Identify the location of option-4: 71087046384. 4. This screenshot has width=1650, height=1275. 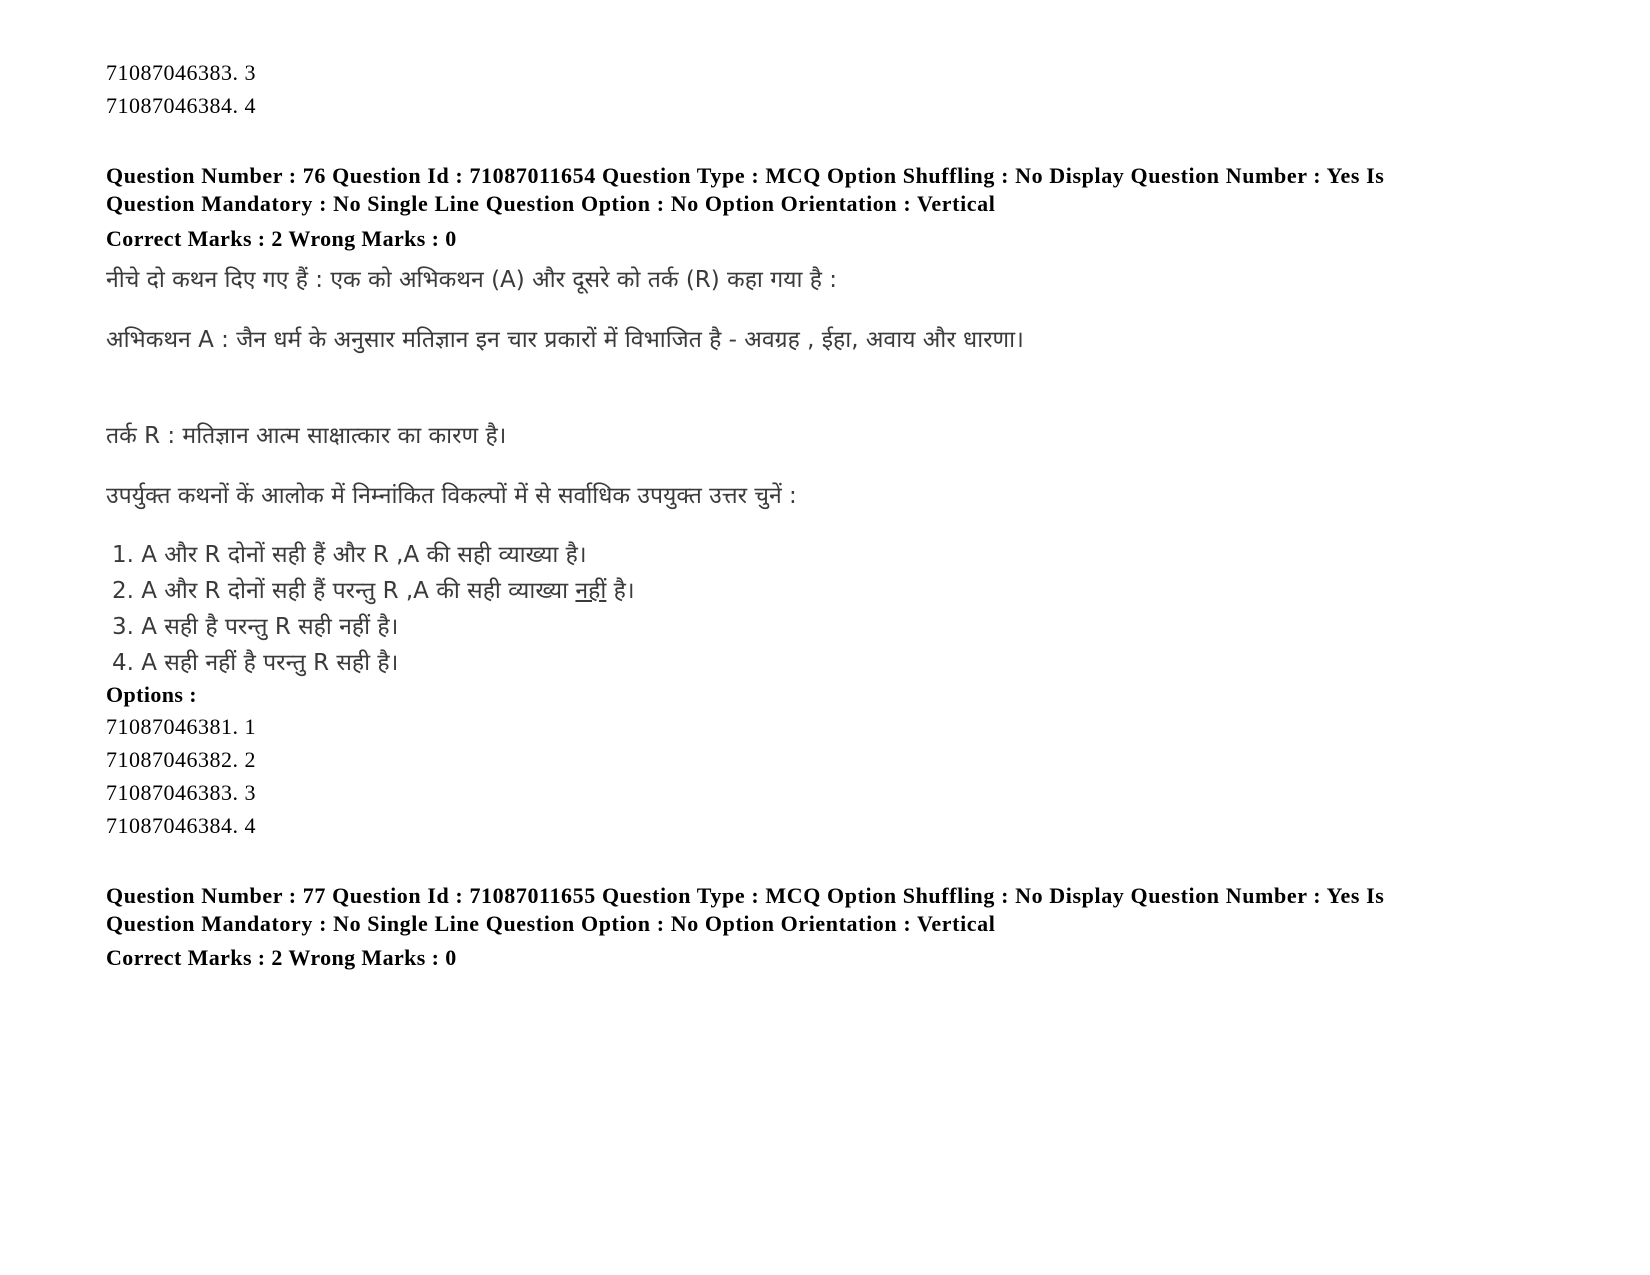
(181, 825).